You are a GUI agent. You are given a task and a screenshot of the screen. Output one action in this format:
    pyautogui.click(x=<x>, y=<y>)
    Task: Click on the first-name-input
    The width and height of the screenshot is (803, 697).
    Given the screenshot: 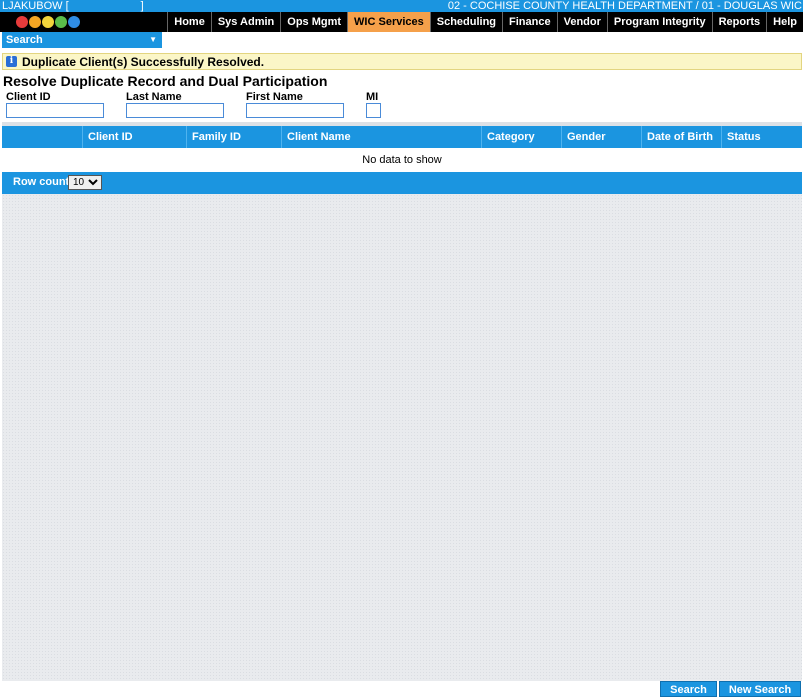 What is the action you would take?
    pyautogui.click(x=295, y=110)
    